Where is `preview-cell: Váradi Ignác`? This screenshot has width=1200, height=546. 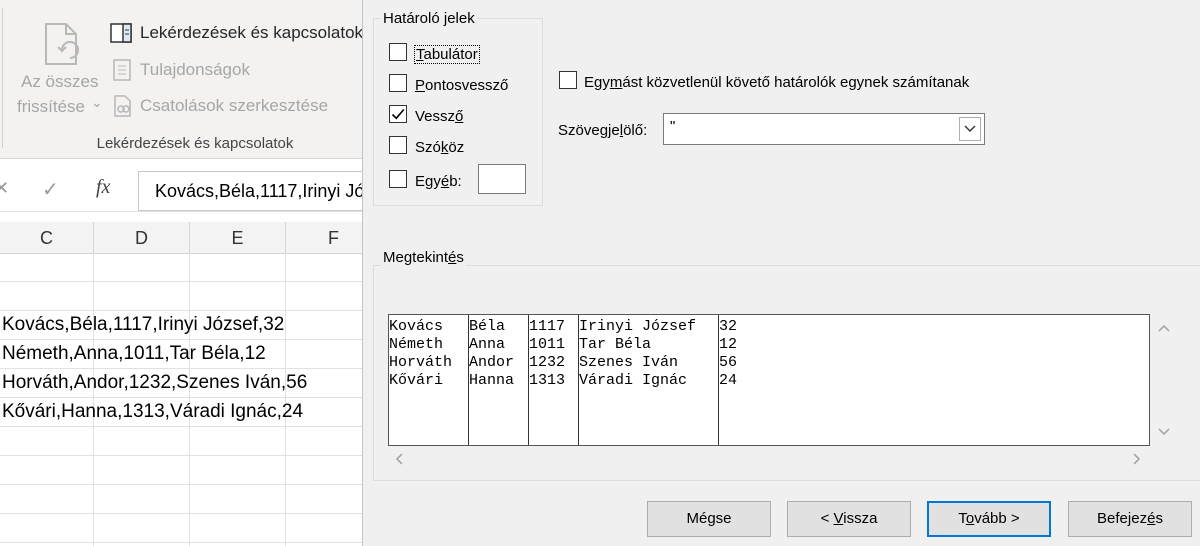 preview-cell: Váradi Ignác is located at coordinates (633, 380).